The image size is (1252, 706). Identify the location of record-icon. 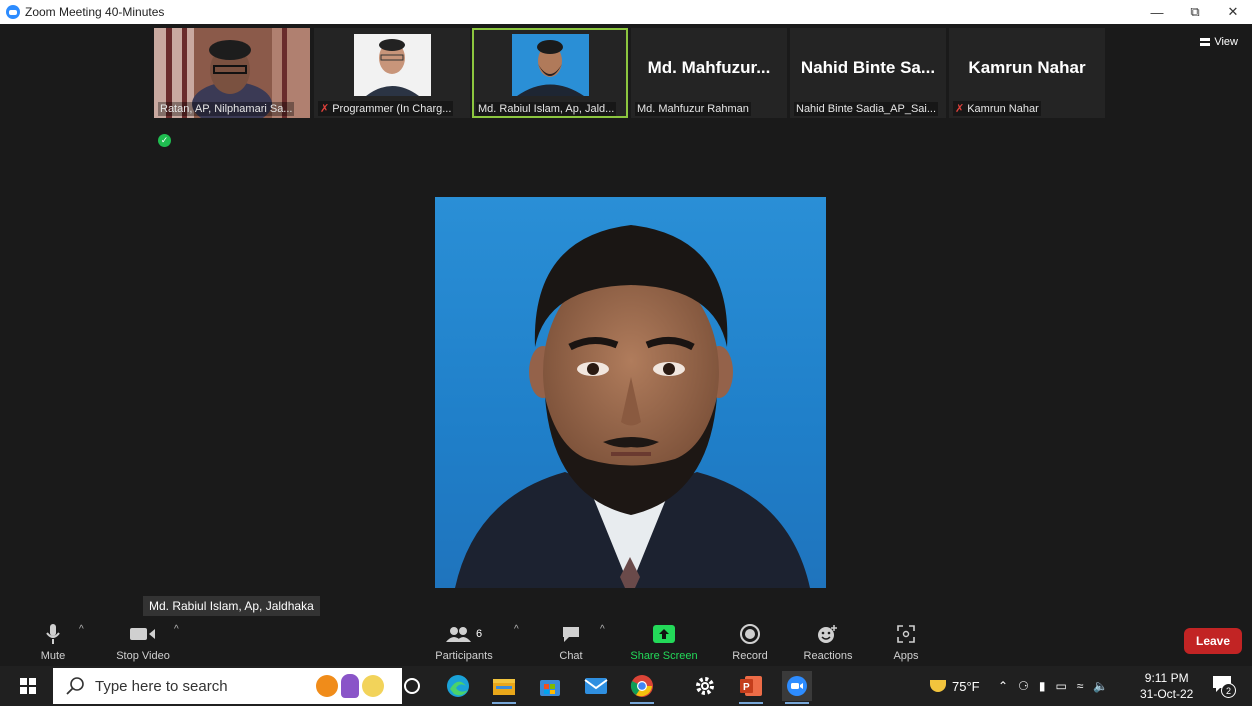
(750, 634).